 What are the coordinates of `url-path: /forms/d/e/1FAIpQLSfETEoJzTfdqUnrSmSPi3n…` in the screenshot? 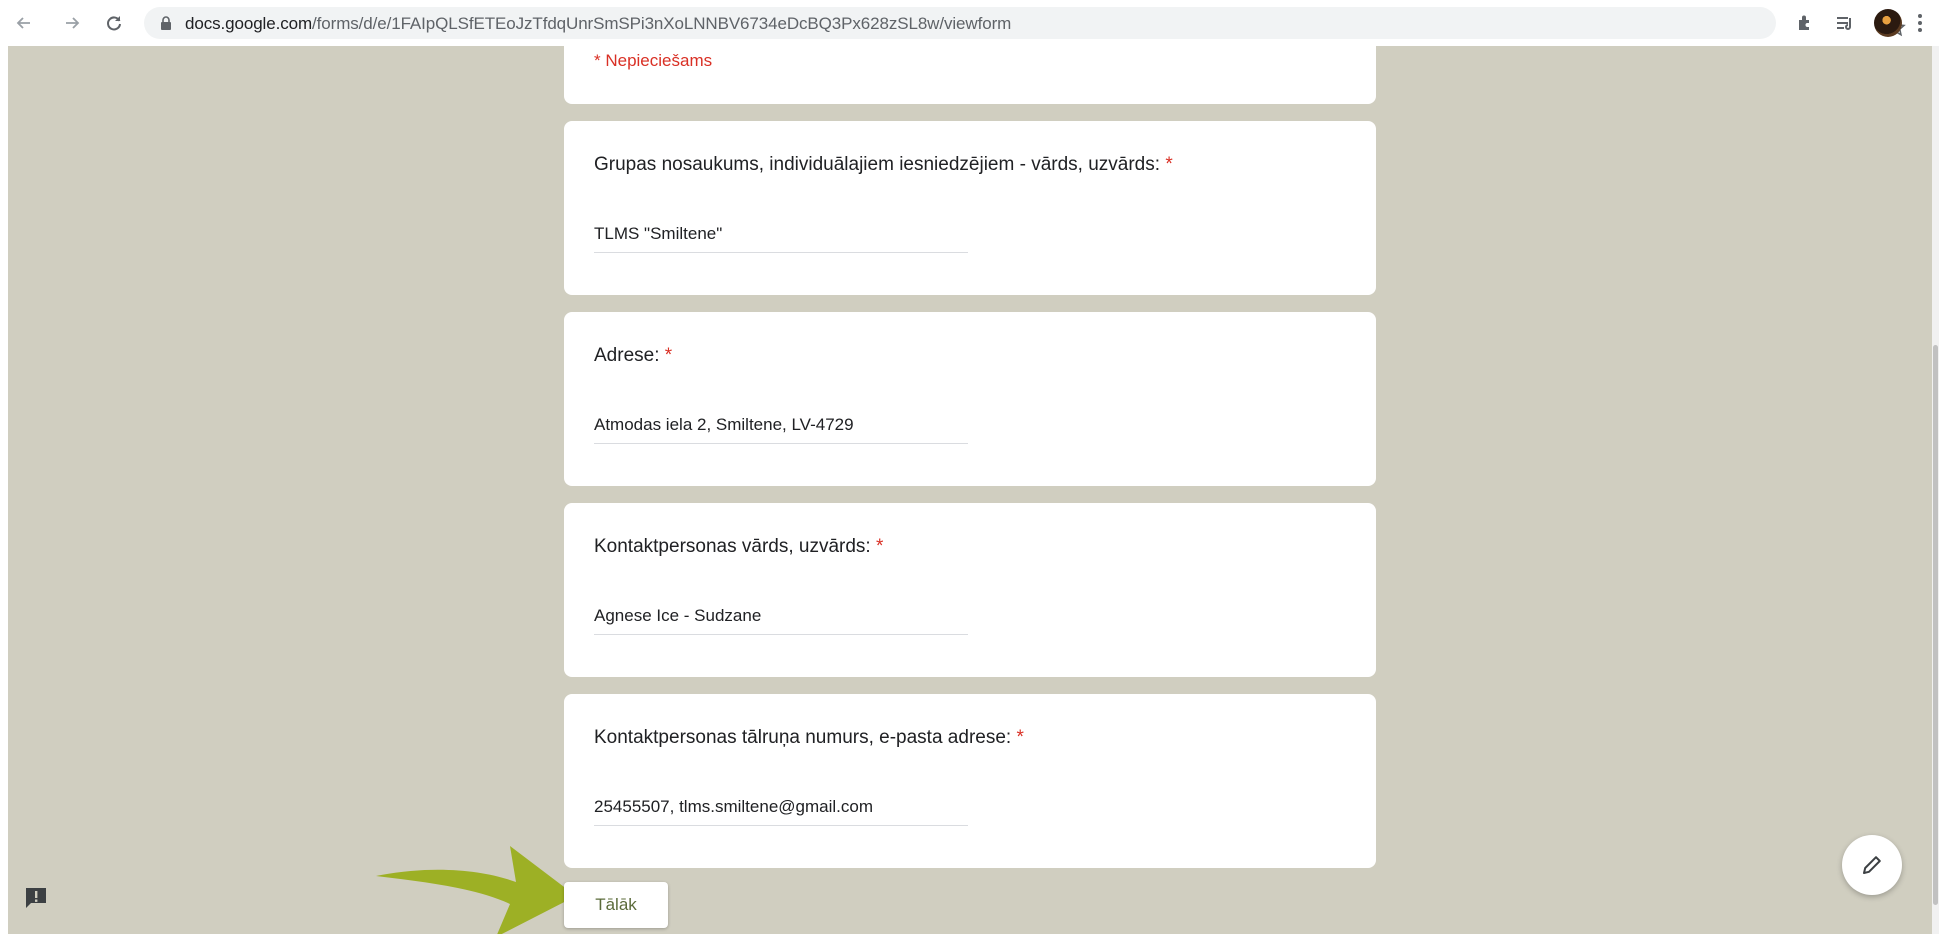 It's located at (662, 23).